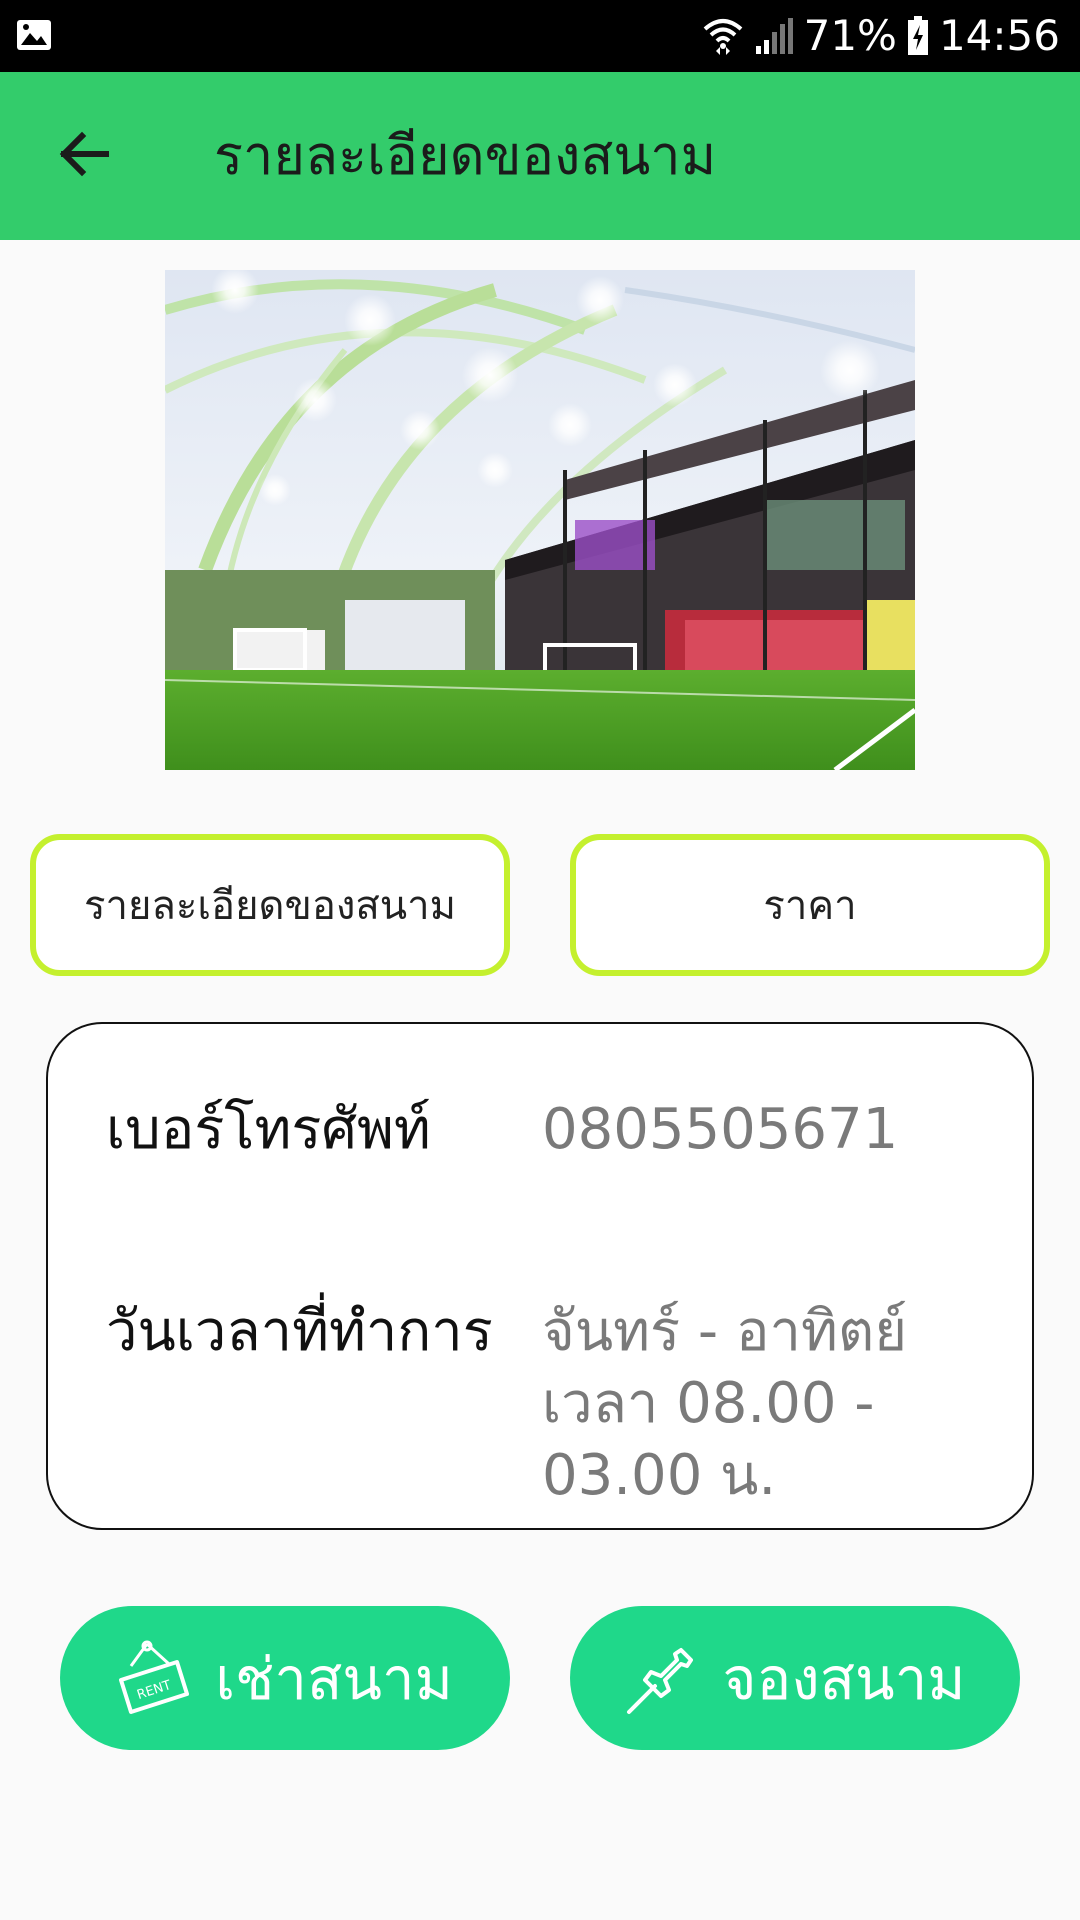 The height and width of the screenshot is (1920, 1080). Describe the element at coordinates (270, 905) in the screenshot. I see `tab-field-details: รายละเอียดของสนาม` at that location.